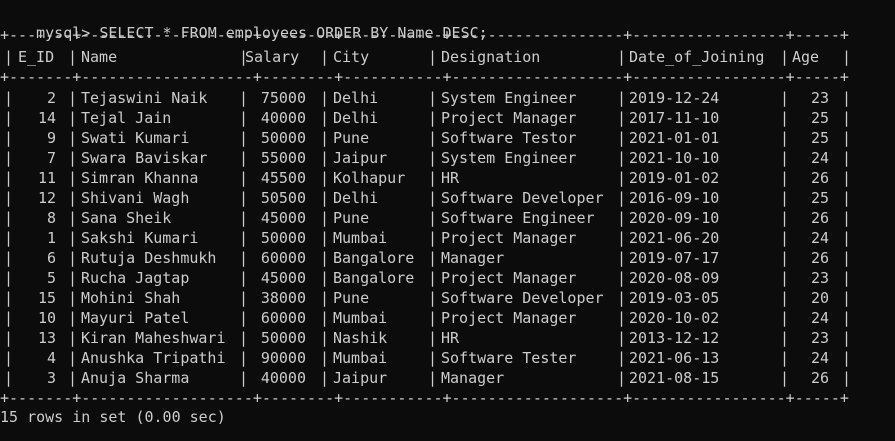 The image size is (895, 441). Describe the element at coordinates (509, 358) in the screenshot. I see `cell-designation: Software Tester` at that location.